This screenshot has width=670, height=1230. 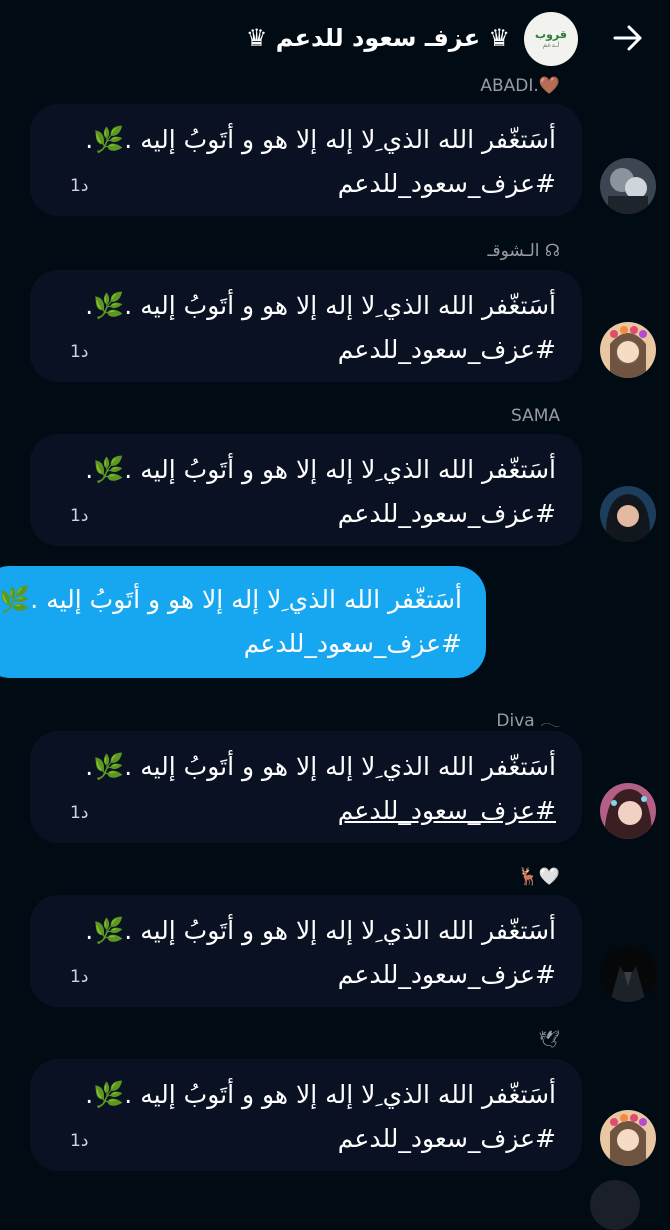 I want to click on sender-name: 🦌🤍, so click(x=539, y=877).